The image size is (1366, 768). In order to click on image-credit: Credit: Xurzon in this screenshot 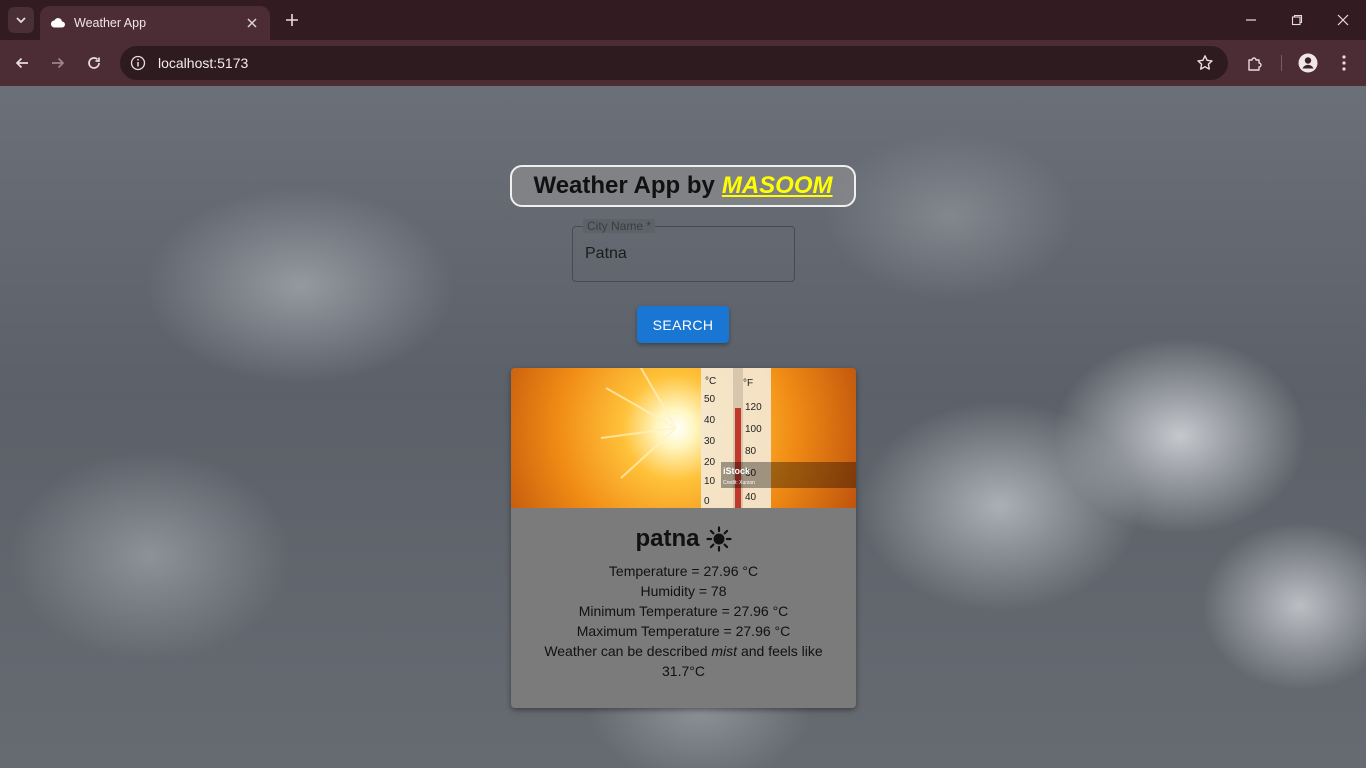, I will do `click(739, 483)`.